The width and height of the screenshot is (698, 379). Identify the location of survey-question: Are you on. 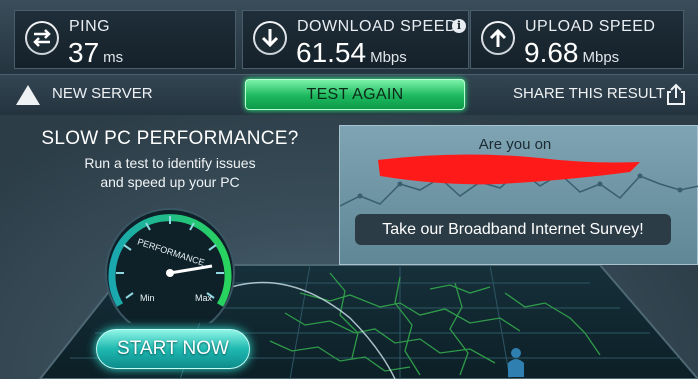
(515, 144).